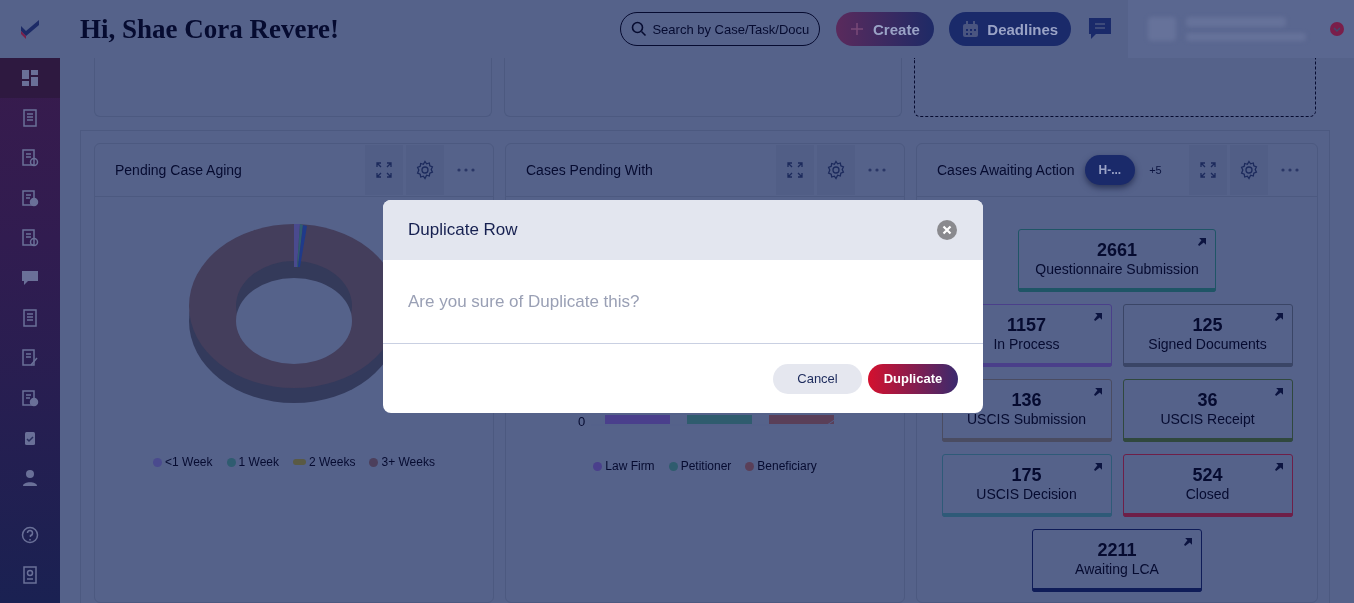  What do you see at coordinates (683, 302) in the screenshot?
I see `dialog-message: Are you sure of Duplicate this?` at bounding box center [683, 302].